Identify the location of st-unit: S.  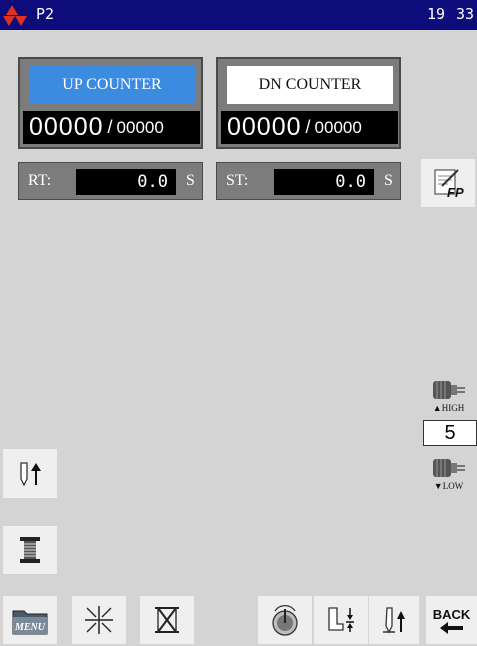
(388, 180).